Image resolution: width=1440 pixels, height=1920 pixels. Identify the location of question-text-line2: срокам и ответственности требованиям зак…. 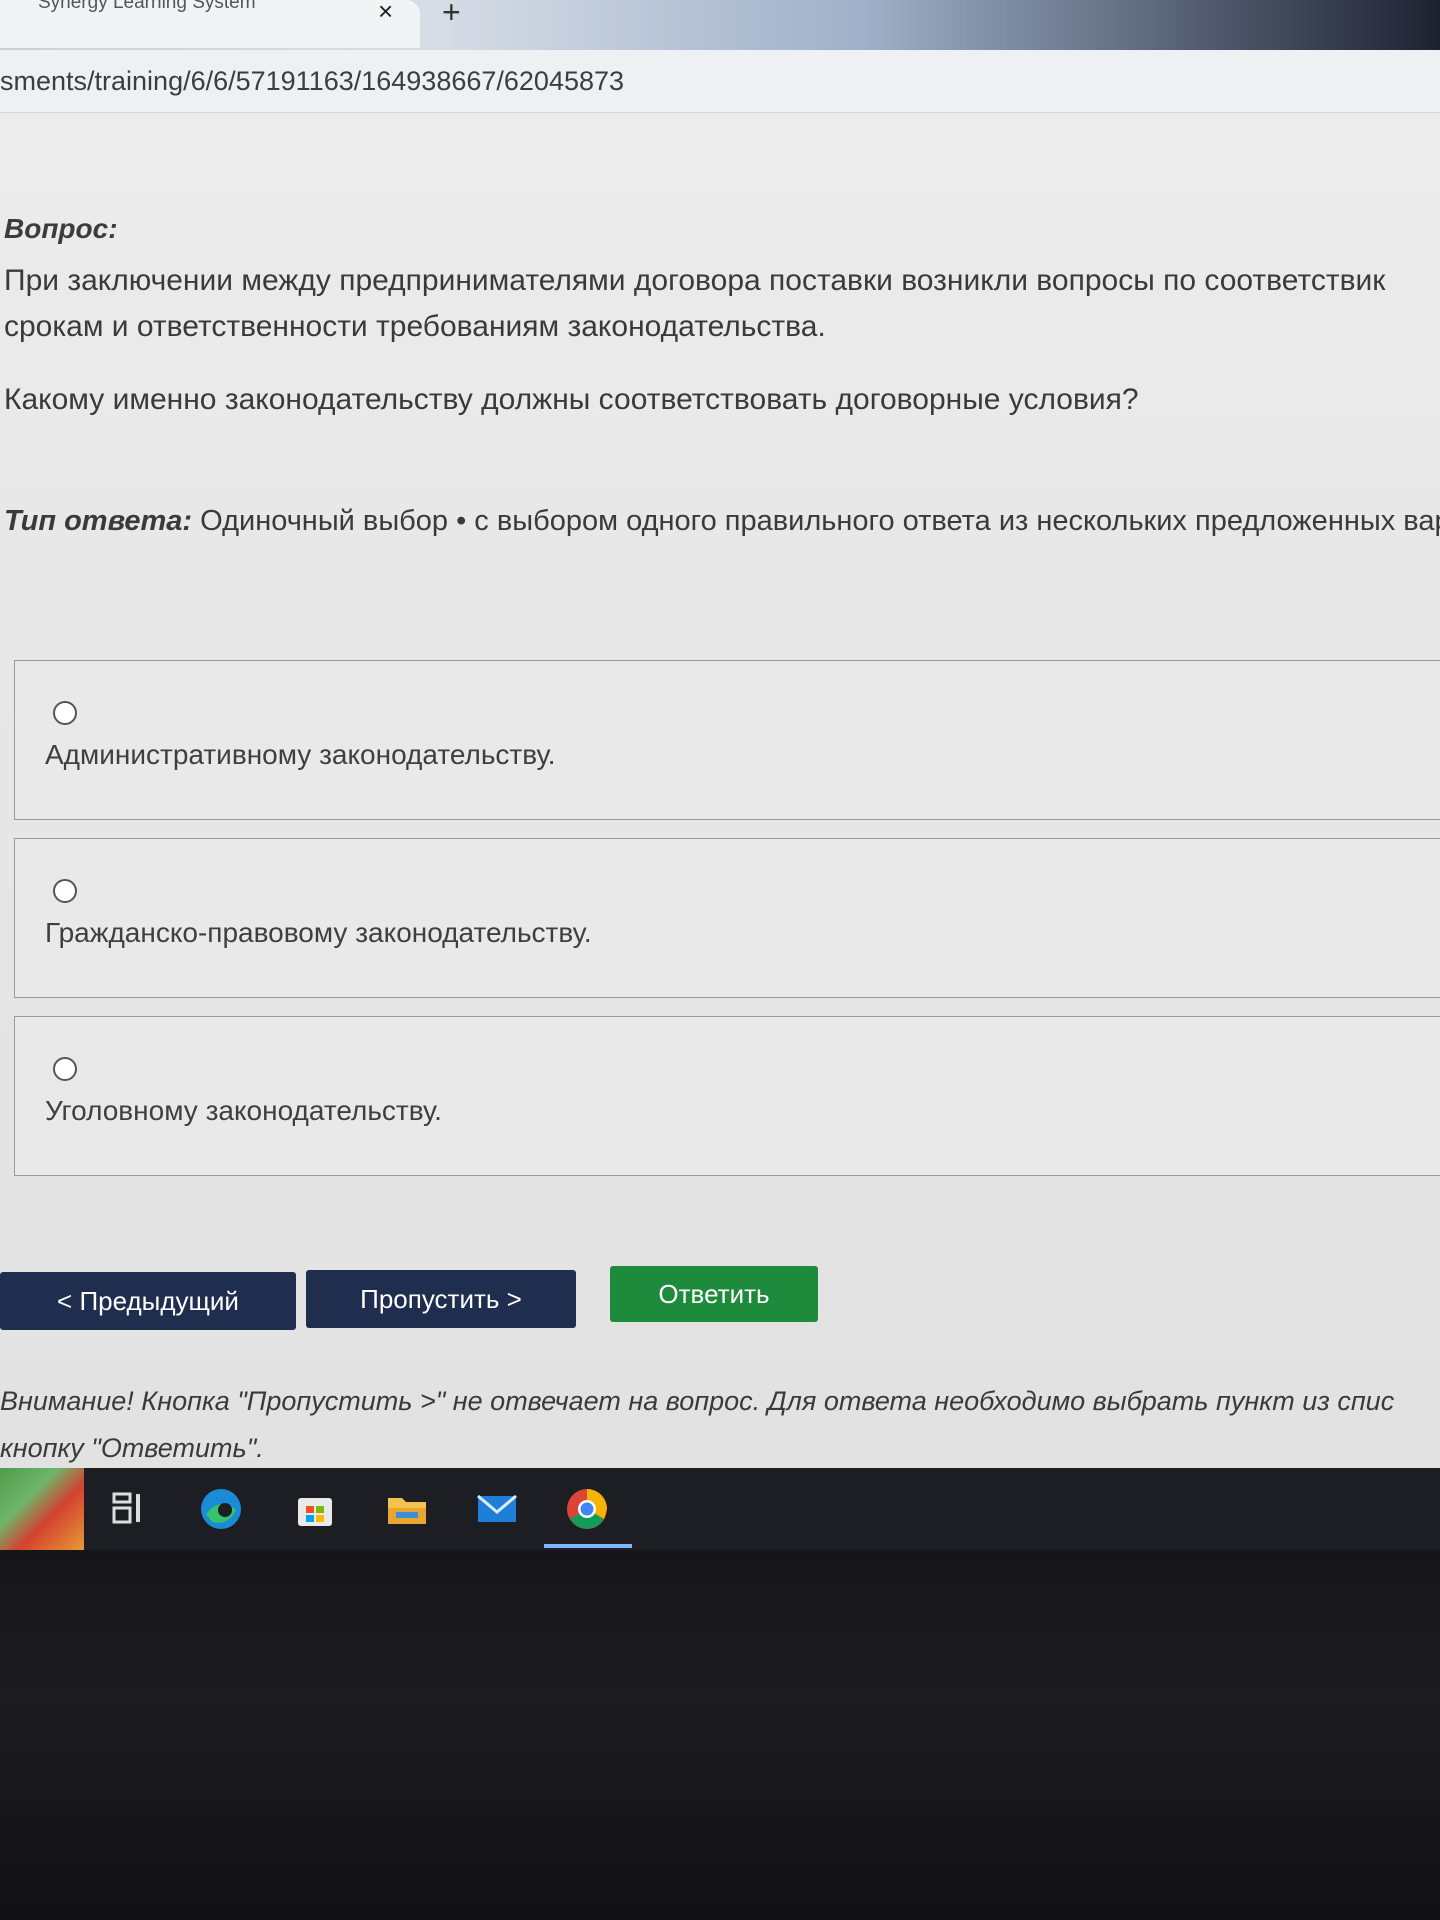
(415, 326).